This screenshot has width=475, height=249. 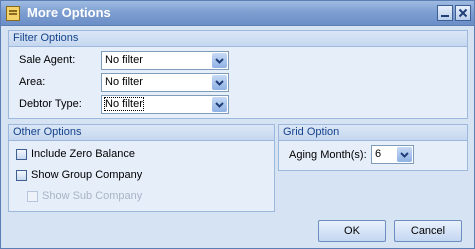 I want to click on area-label: Area:, so click(x=32, y=82).